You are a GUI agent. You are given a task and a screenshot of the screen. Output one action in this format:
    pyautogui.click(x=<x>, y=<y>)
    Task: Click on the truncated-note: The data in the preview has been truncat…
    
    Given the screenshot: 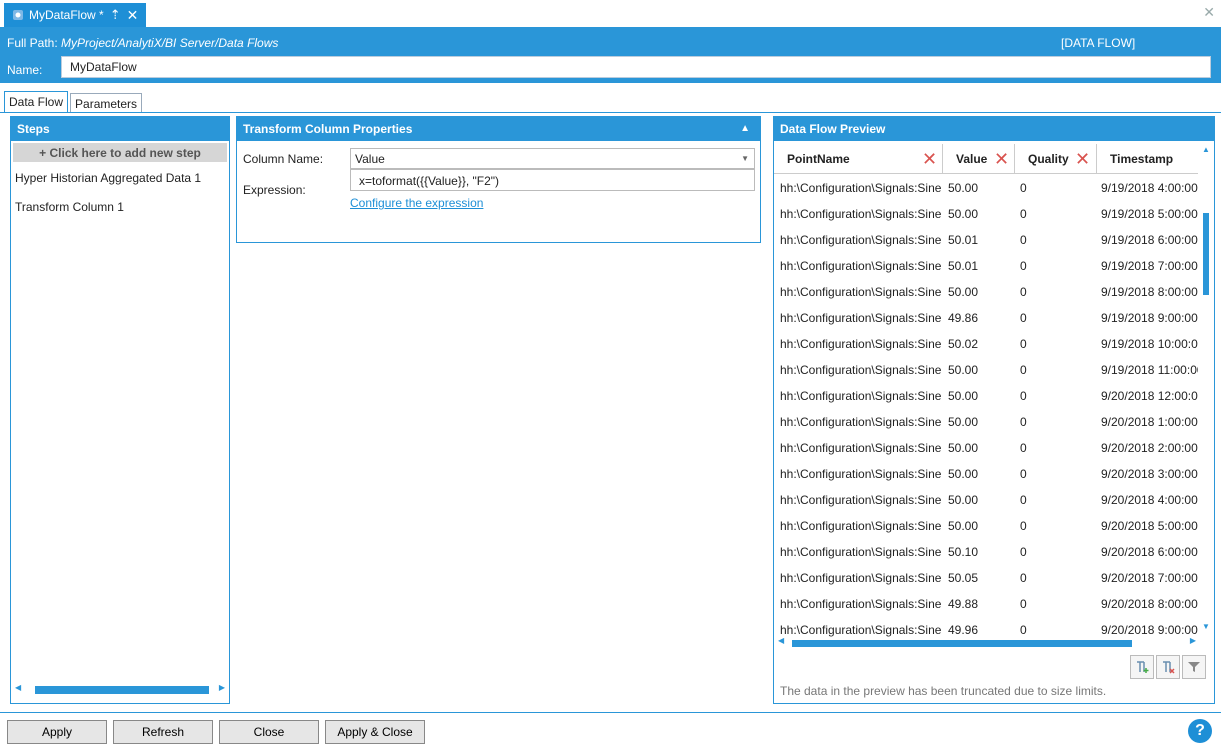 What is the action you would take?
    pyautogui.click(x=943, y=691)
    